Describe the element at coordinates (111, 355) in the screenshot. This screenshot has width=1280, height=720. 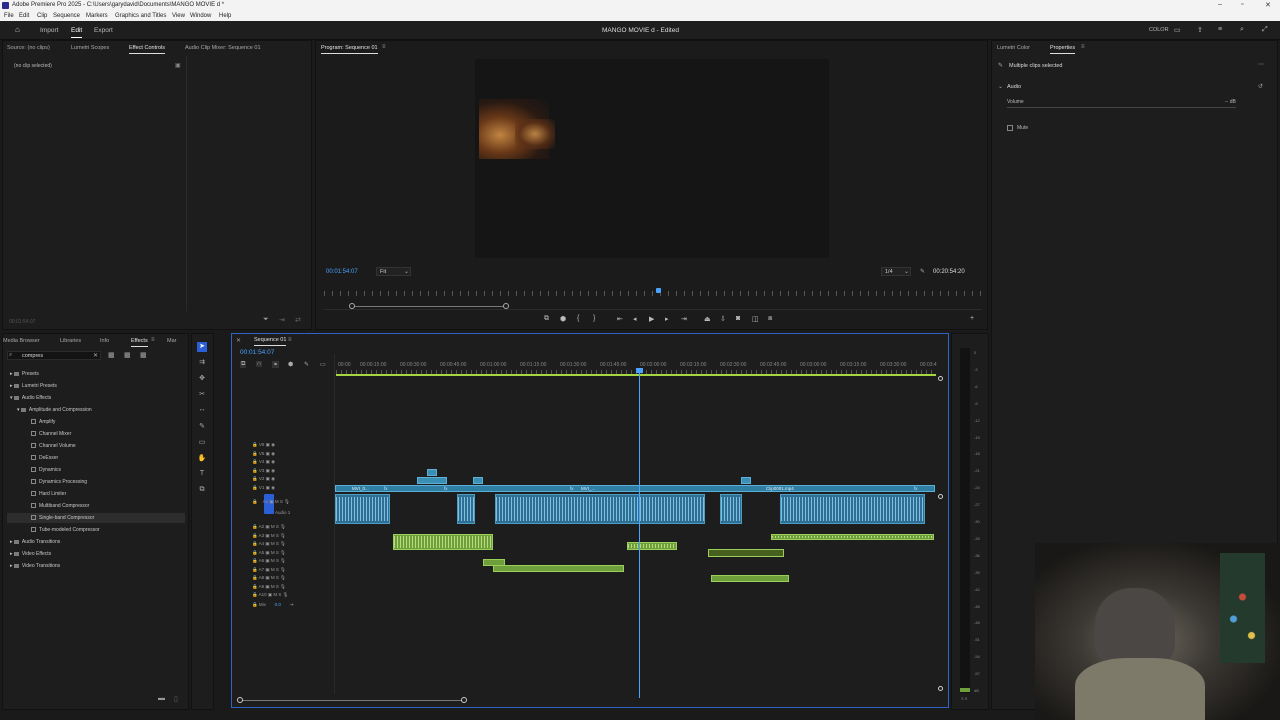
I see `accelerated-effects-icon: ▦` at that location.